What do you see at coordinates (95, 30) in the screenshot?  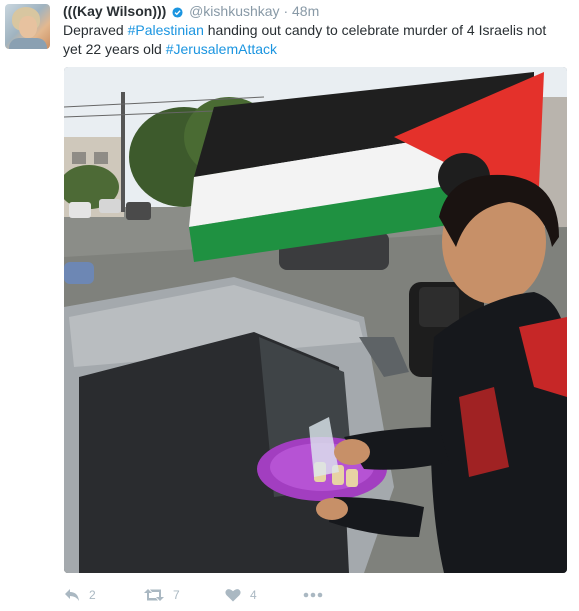 I see `tweet-text-segment: Depraved` at bounding box center [95, 30].